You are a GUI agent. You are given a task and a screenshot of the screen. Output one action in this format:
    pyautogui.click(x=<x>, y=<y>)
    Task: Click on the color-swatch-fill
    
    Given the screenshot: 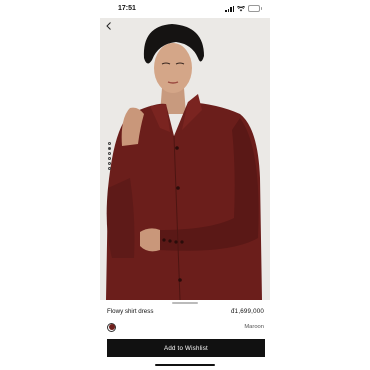 What is the action you would take?
    pyautogui.click(x=111, y=327)
    